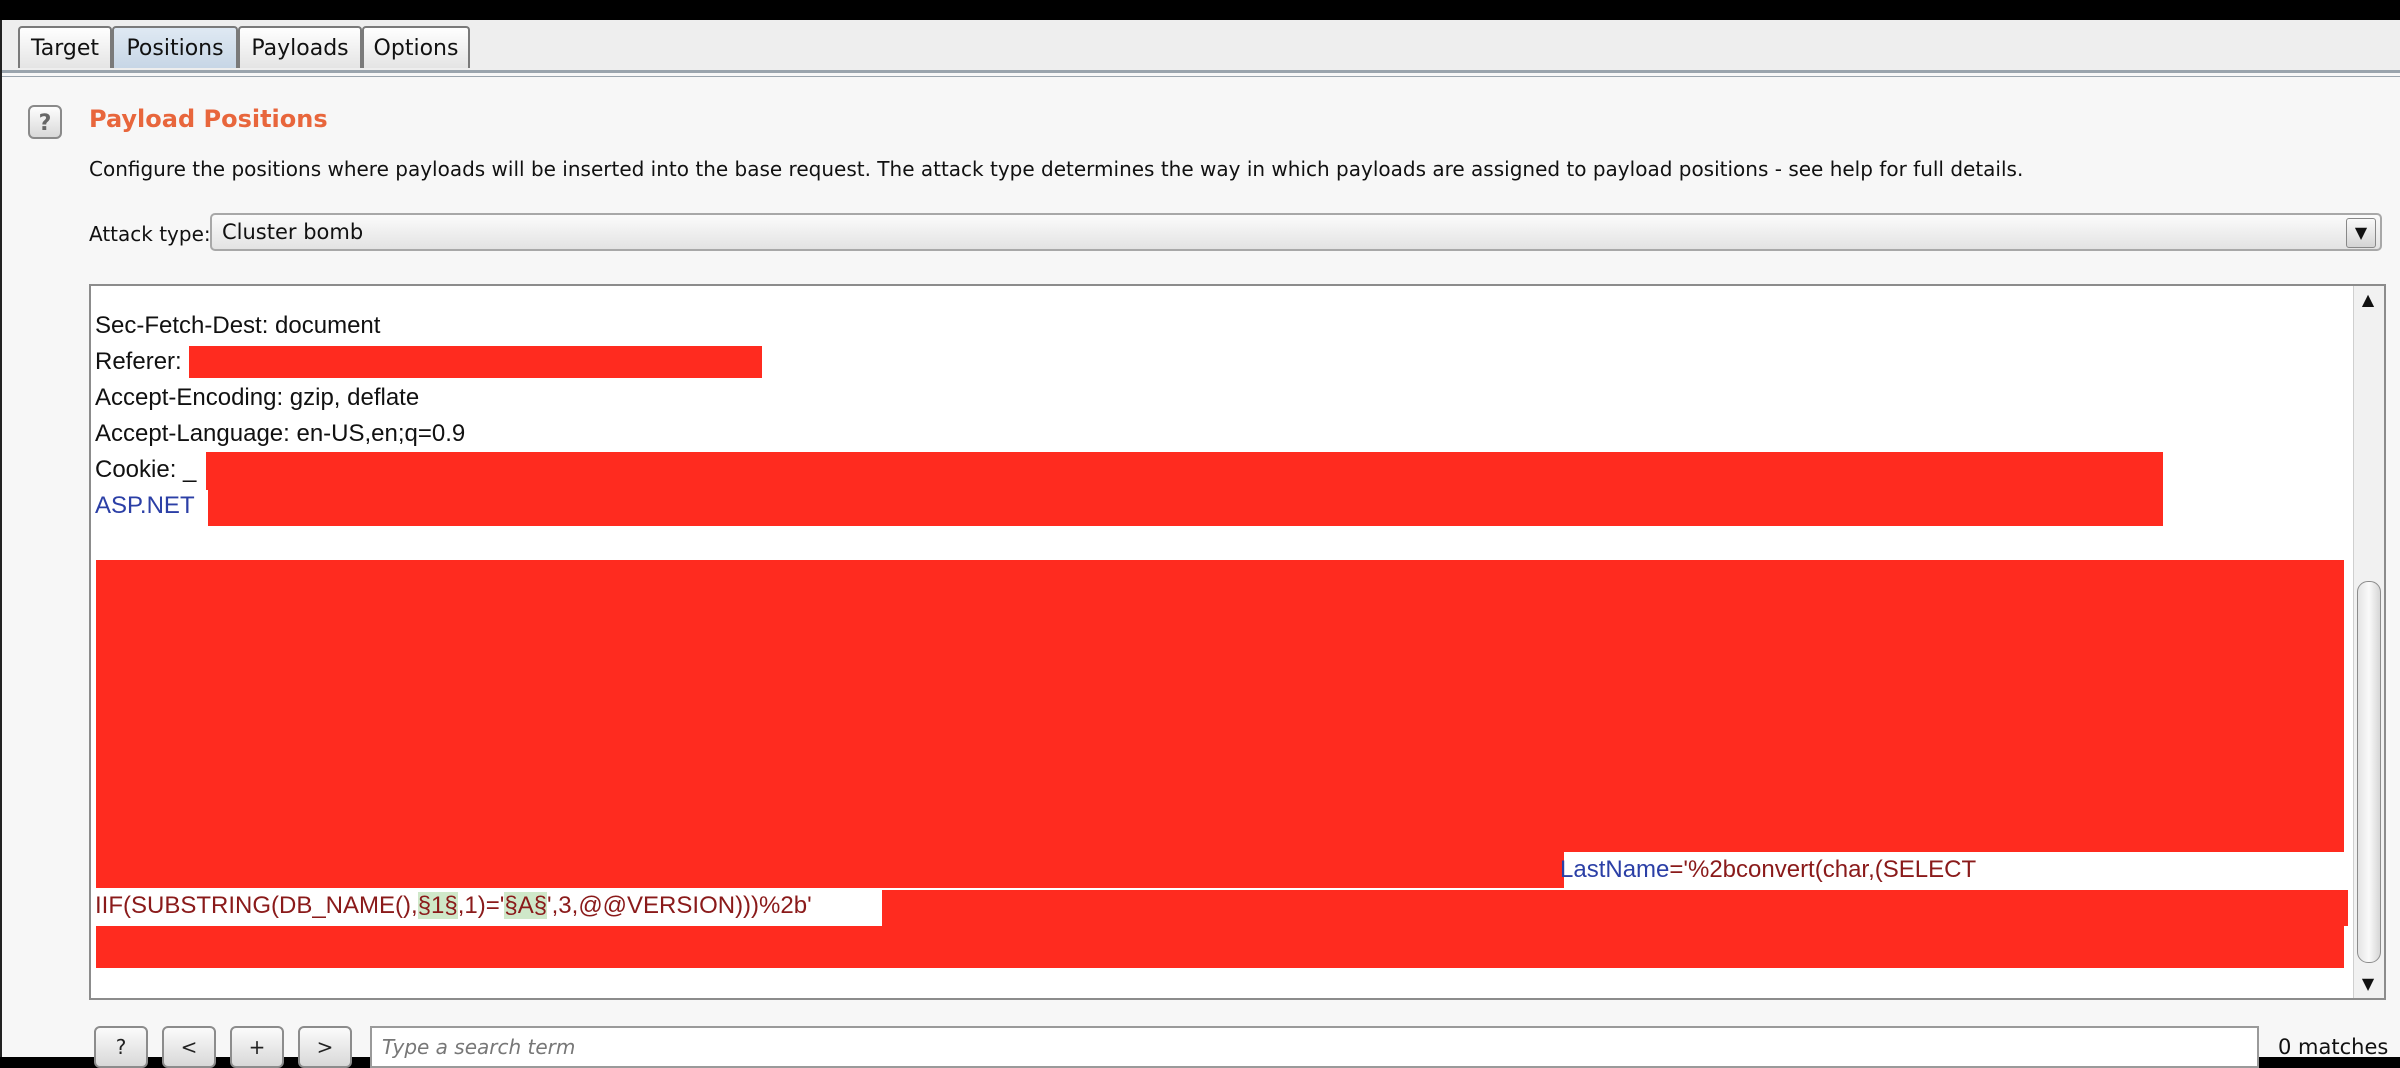  What do you see at coordinates (256, 905) in the screenshot?
I see `payload-text: IIF(SUBSTRING(DB_NAME(),` at bounding box center [256, 905].